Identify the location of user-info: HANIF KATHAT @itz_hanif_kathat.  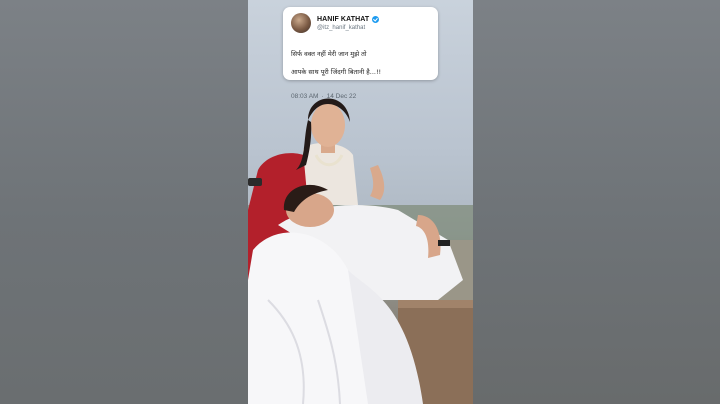
(348, 23).